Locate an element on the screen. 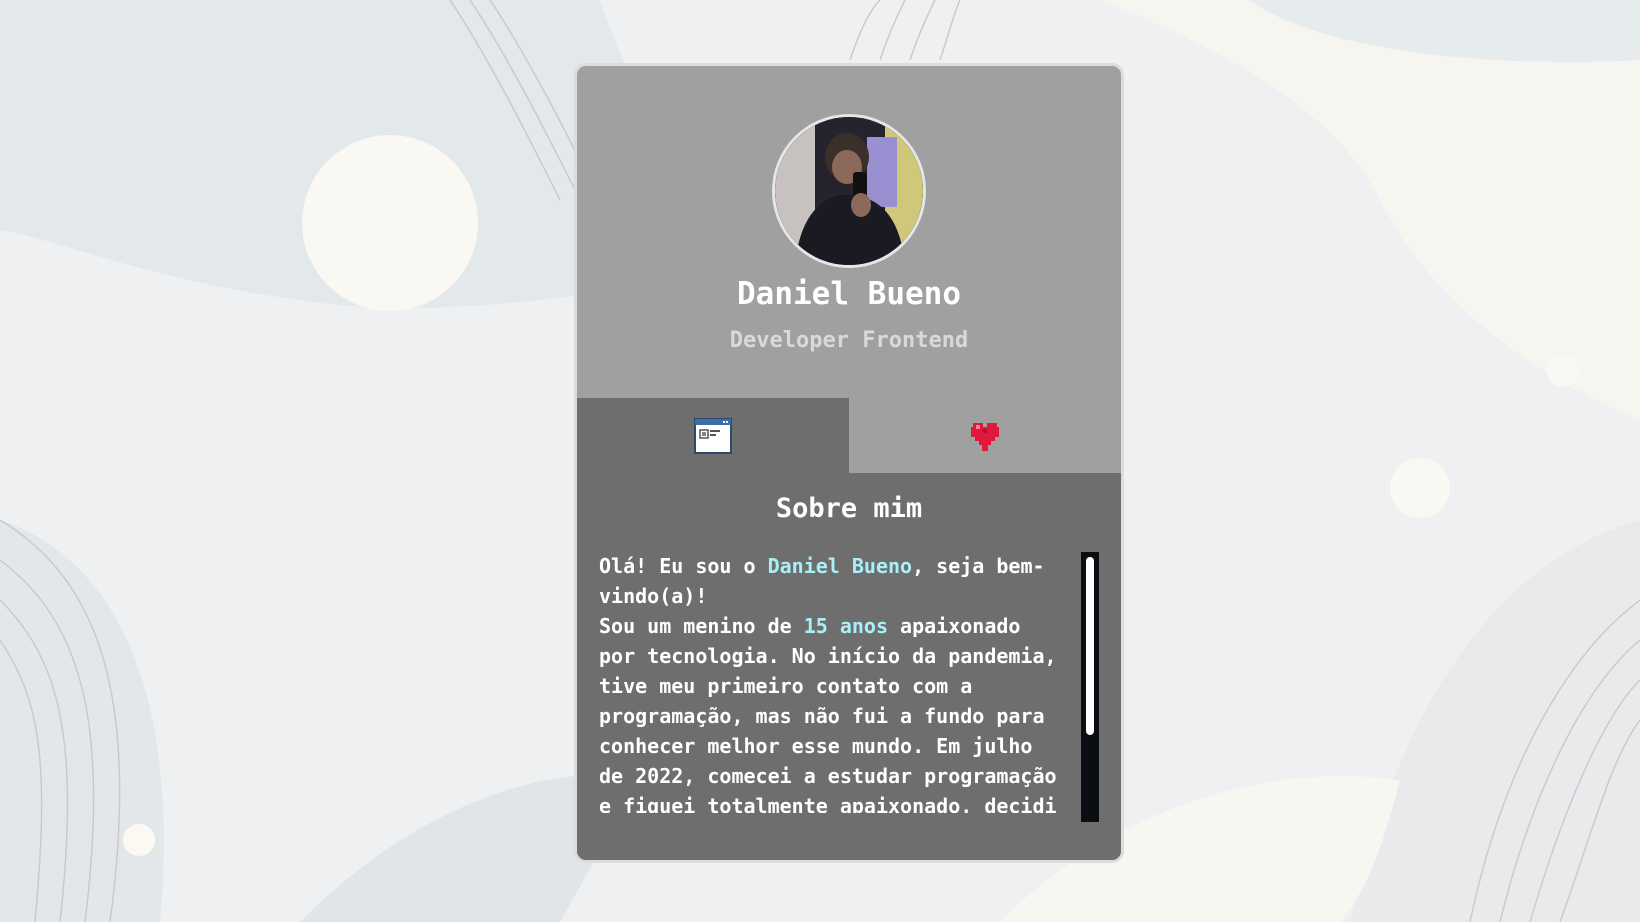 The width and height of the screenshot is (1640, 922). profile-header: Daniel Bueno Developer Frontend is located at coordinates (849, 232).